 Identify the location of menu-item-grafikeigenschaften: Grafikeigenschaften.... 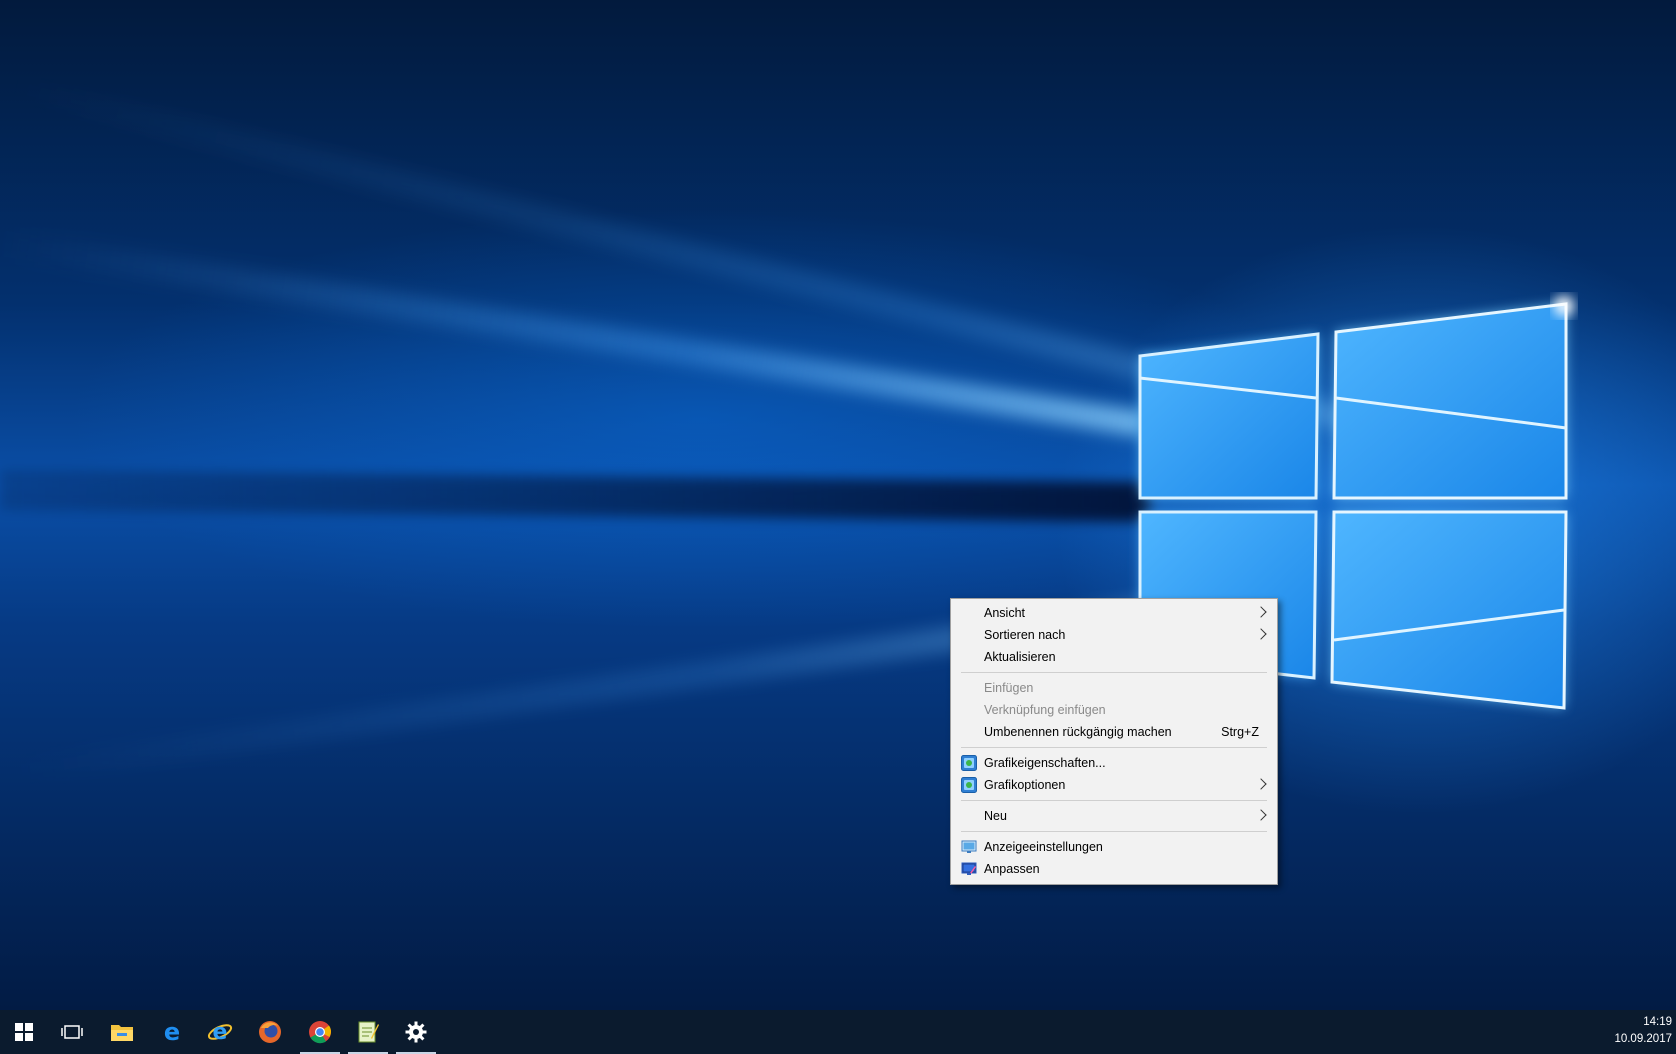
(1114, 763).